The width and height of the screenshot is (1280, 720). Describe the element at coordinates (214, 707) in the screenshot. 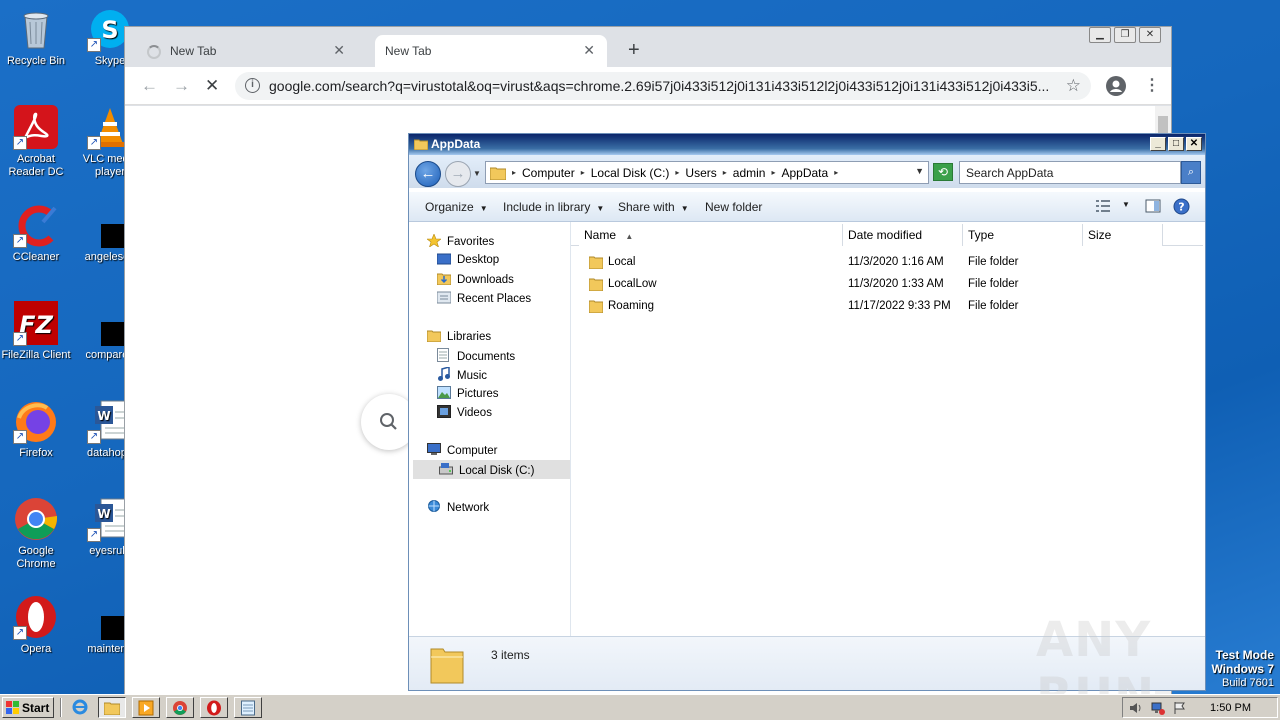

I see `taskbar-opera-button` at that location.